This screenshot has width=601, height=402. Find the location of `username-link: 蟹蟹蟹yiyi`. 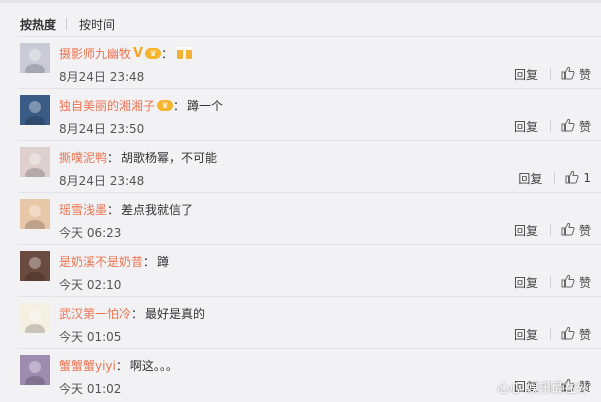

username-link: 蟹蟹蟹yiyi is located at coordinates (87, 365).